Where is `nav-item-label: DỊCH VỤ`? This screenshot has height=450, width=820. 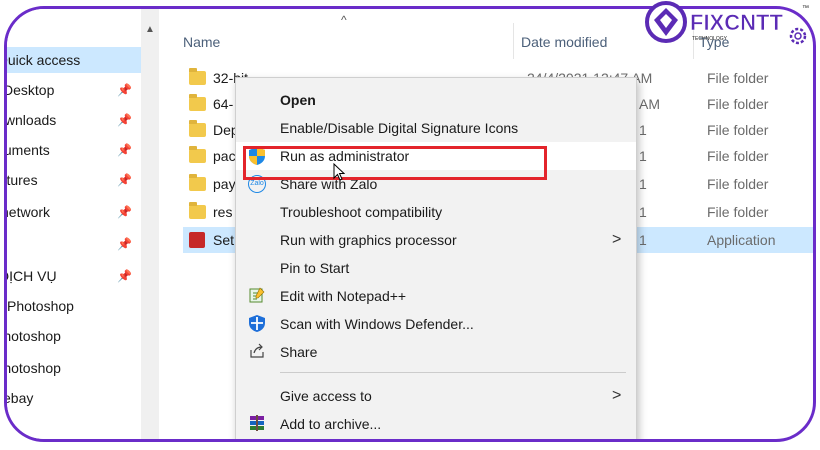 nav-item-label: DỊCH VỤ is located at coordinates (32, 276).